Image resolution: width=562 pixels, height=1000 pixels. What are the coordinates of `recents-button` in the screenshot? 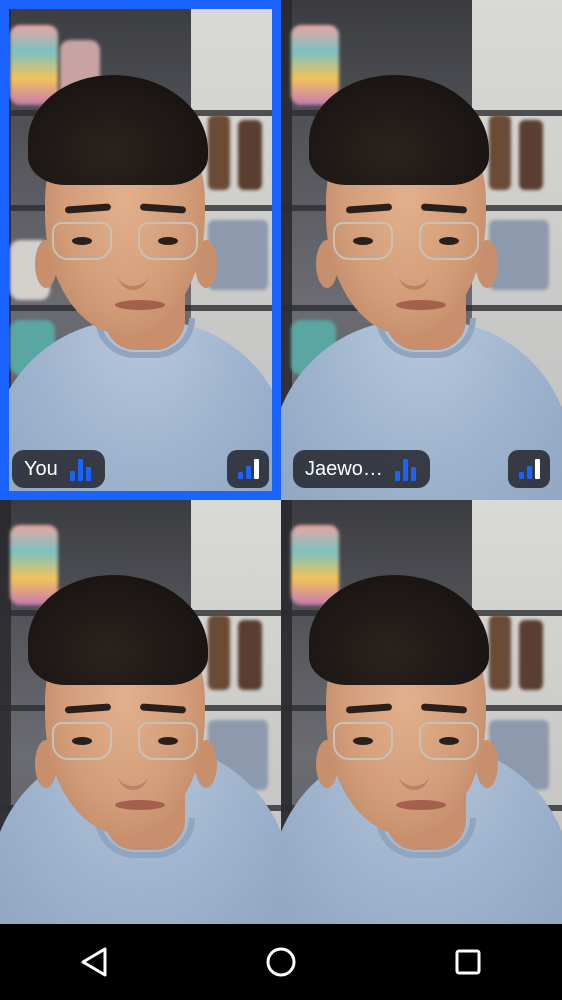 It's located at (468, 962).